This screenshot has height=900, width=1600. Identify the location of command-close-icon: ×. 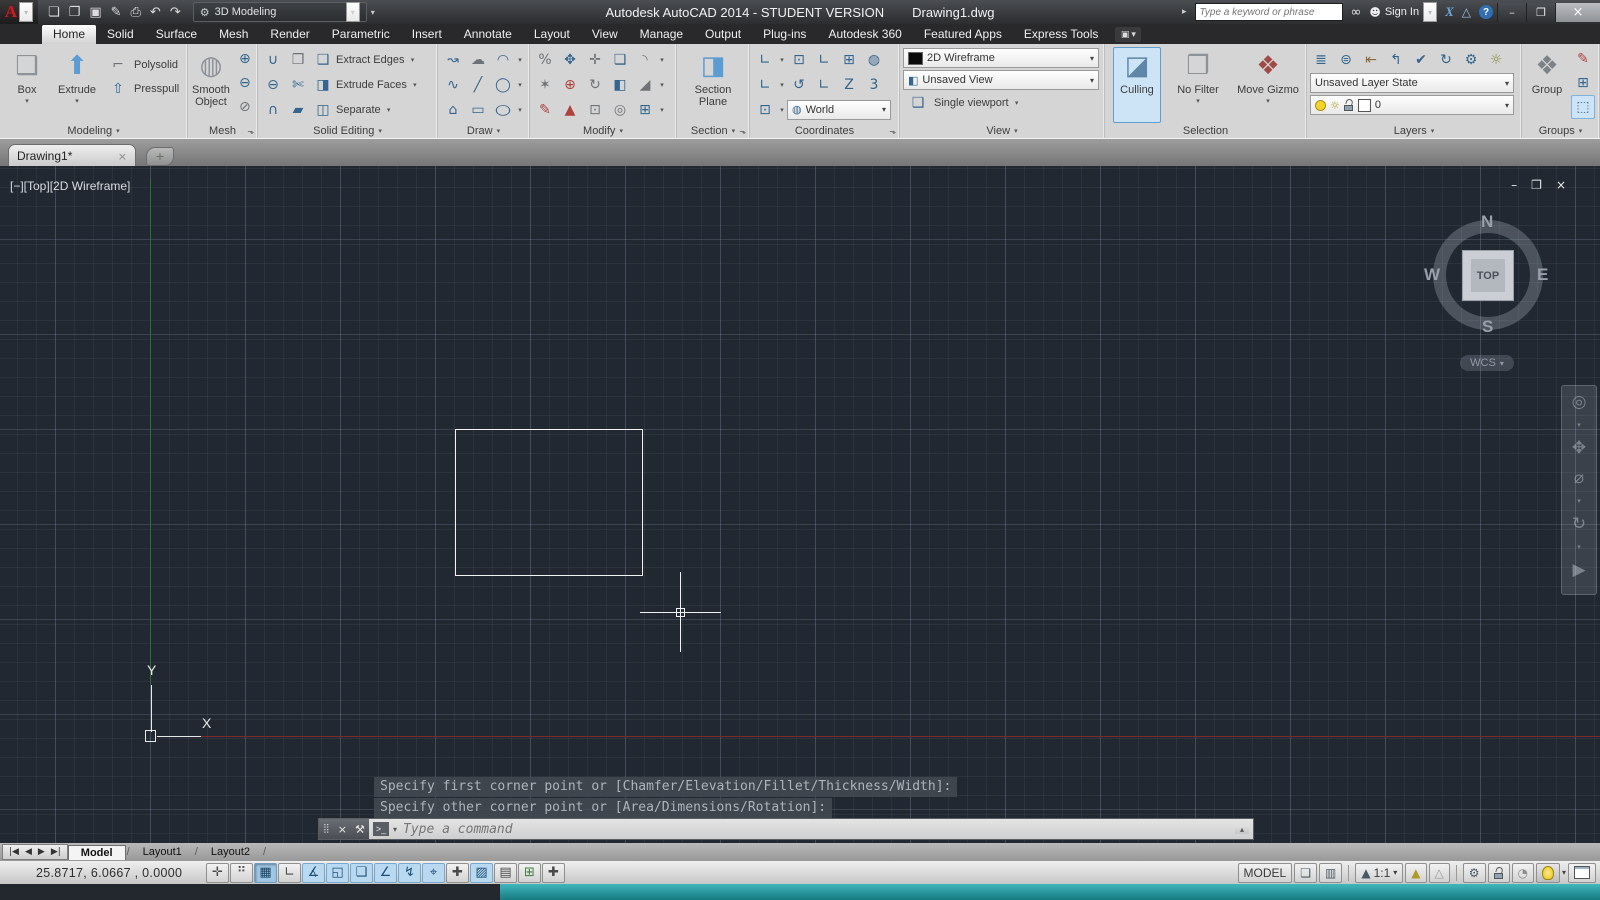
(342, 829).